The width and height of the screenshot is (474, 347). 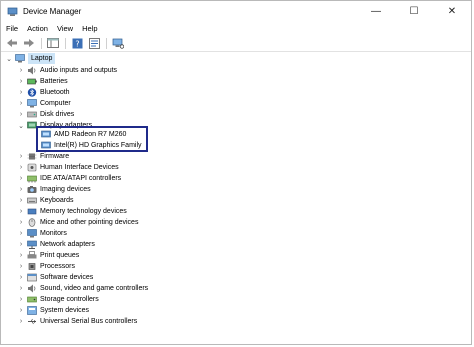 I want to click on tree-item-label: IDE ATA/ATAPI controllers, so click(x=81, y=178).